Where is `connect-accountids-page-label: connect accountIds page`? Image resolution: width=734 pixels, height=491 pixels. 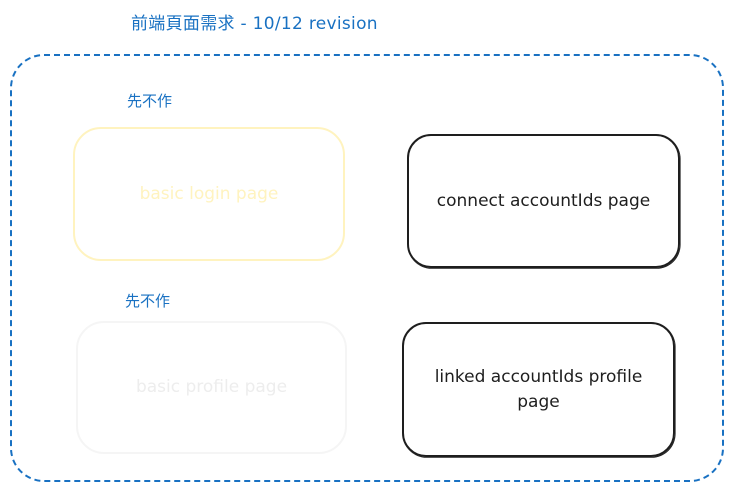
connect-accountids-page-label: connect accountIds page is located at coordinates (543, 200).